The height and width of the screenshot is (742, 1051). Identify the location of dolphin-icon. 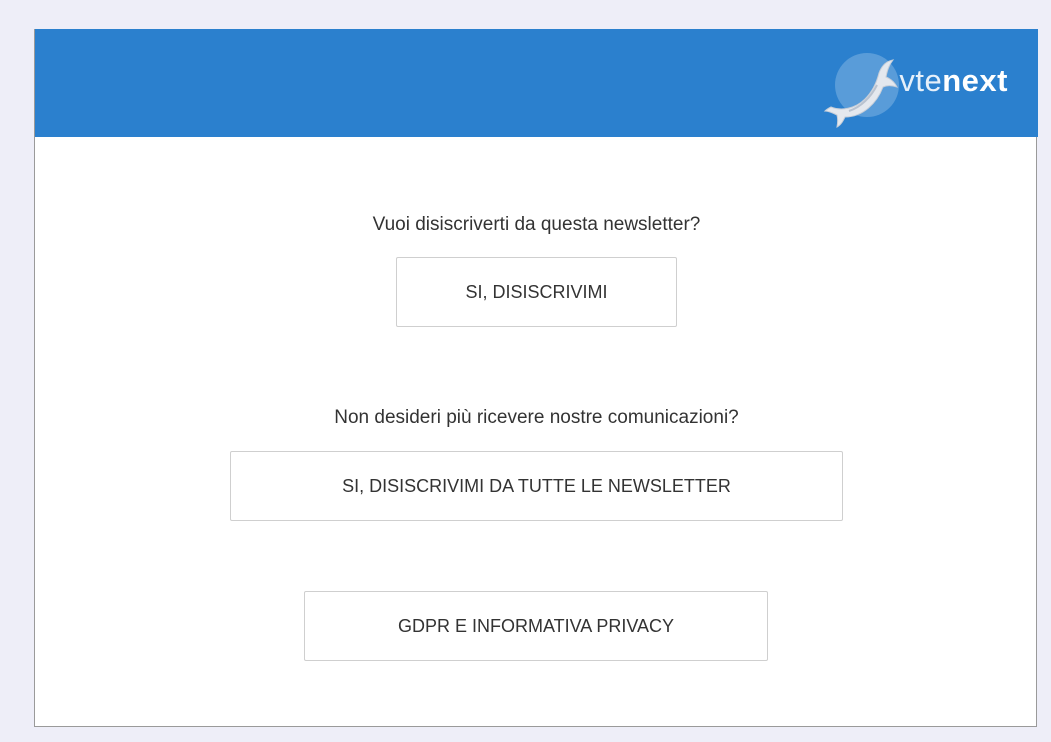
(864, 91).